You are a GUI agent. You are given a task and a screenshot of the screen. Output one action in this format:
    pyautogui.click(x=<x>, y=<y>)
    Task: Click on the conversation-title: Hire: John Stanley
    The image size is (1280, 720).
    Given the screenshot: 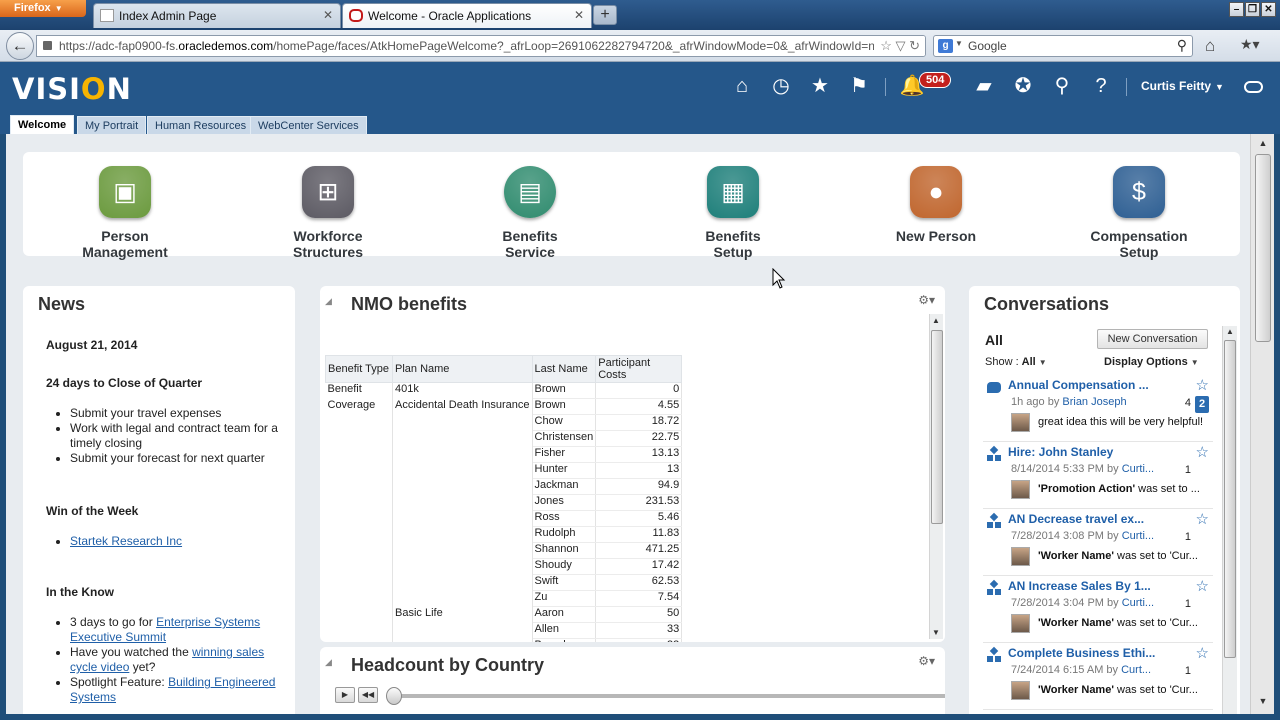 What is the action you would take?
    pyautogui.click(x=1060, y=452)
    